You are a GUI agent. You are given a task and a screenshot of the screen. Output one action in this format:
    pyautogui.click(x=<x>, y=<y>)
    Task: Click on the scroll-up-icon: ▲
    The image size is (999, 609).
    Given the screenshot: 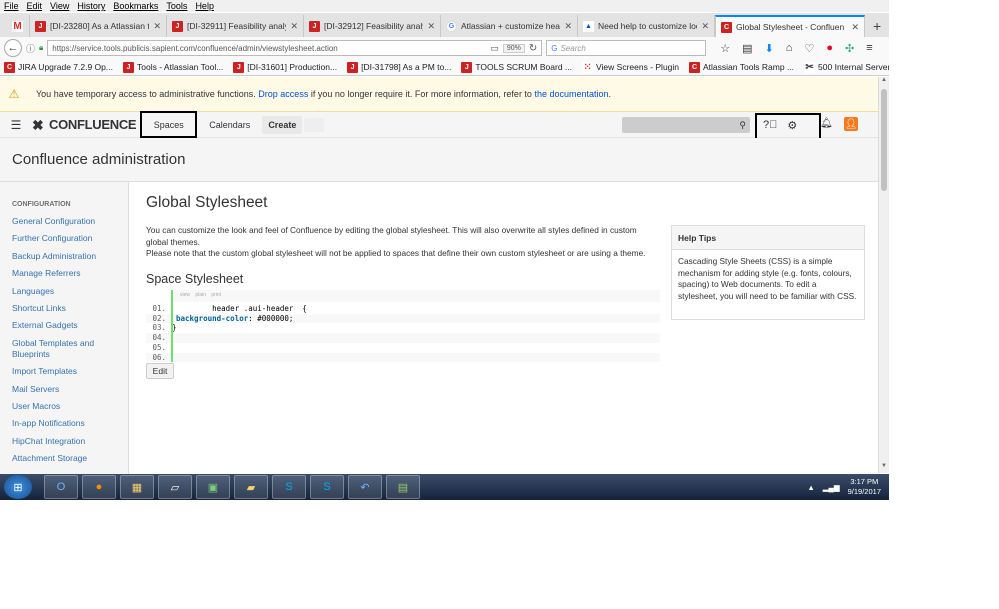 What is the action you would take?
    pyautogui.click(x=884, y=82)
    